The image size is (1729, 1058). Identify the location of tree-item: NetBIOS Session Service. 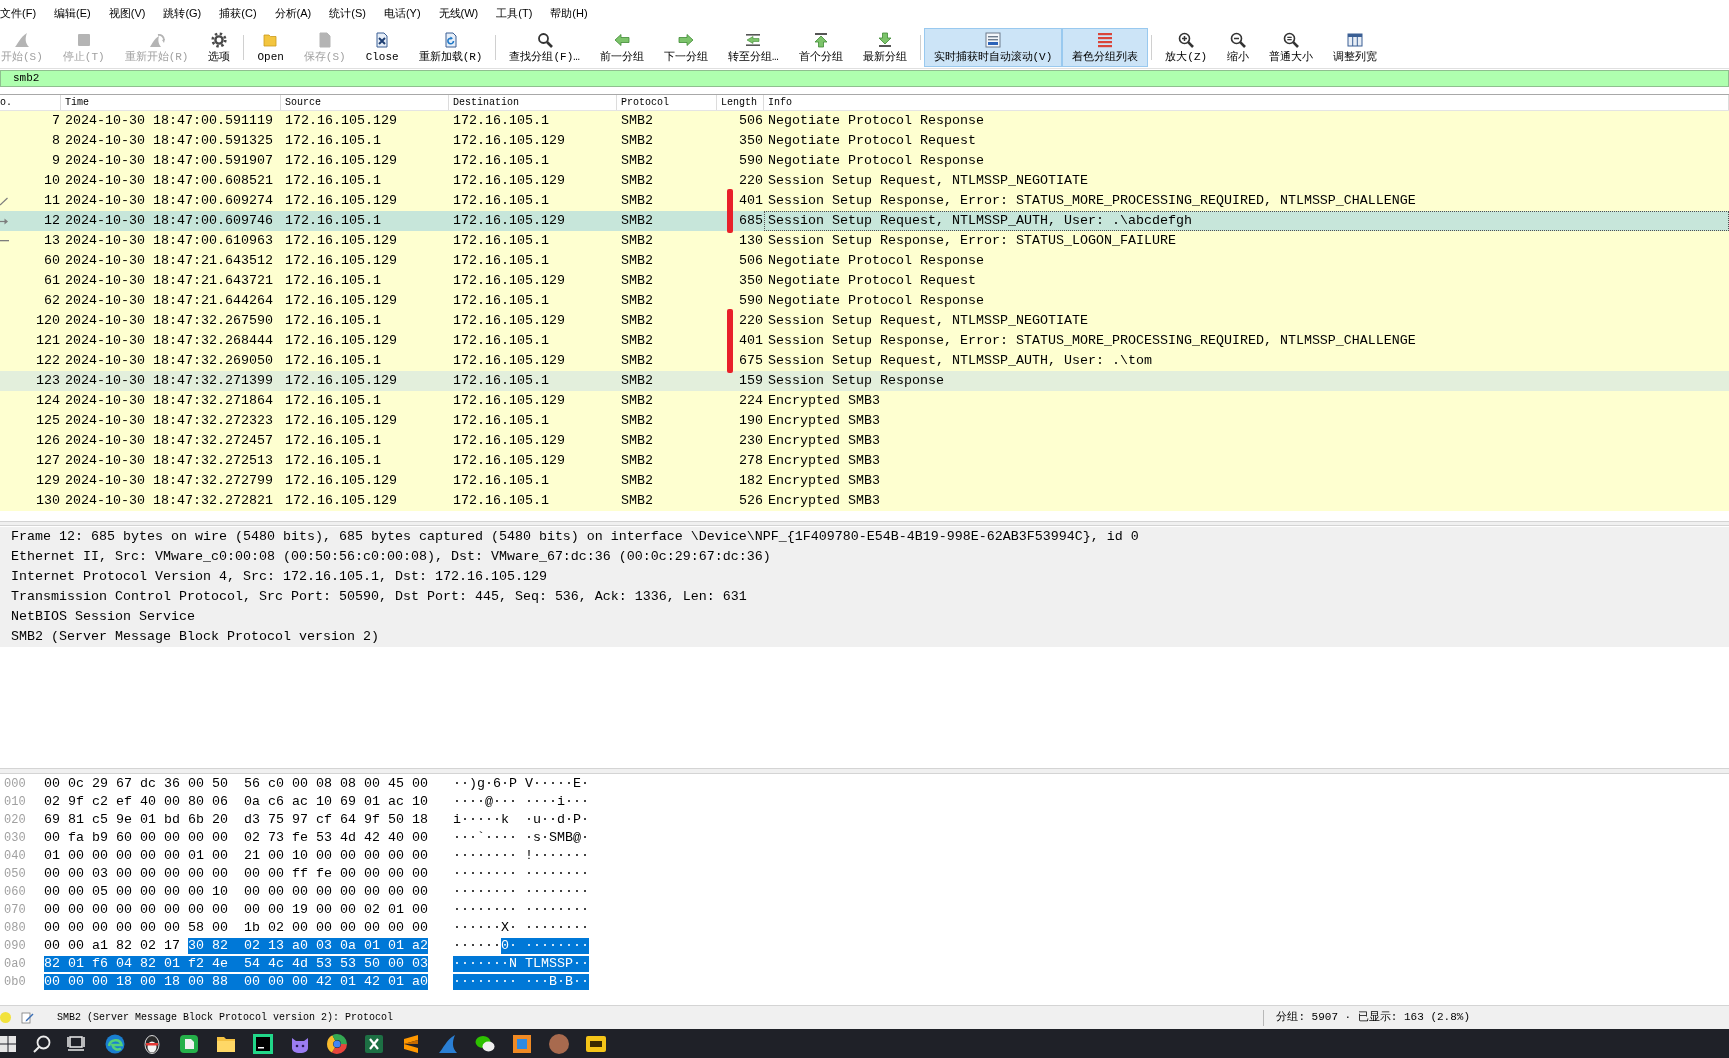
(864, 617).